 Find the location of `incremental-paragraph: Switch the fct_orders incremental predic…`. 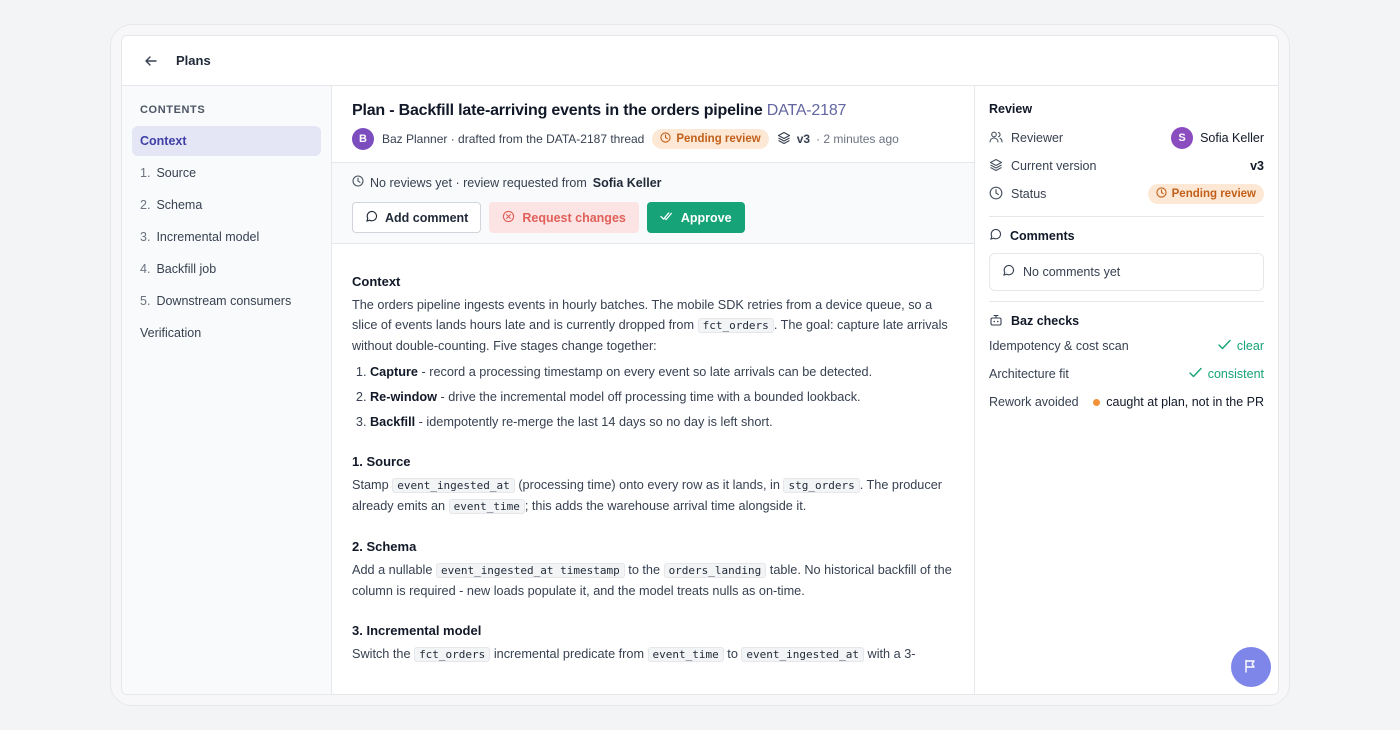

incremental-paragraph: Switch the fct_orders incremental predic… is located at coordinates (653, 654).